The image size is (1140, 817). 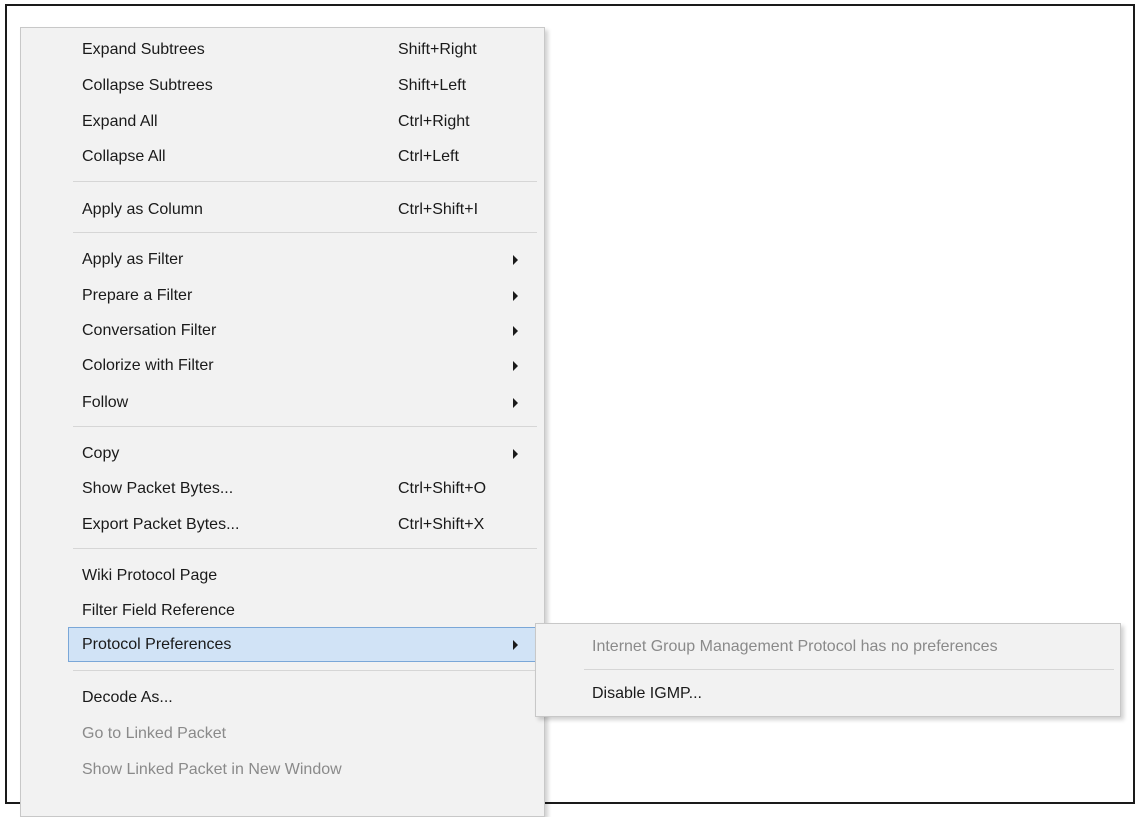 What do you see at coordinates (305, 121) in the screenshot?
I see `menu-item-expand-all: Expand All Ctrl+Right` at bounding box center [305, 121].